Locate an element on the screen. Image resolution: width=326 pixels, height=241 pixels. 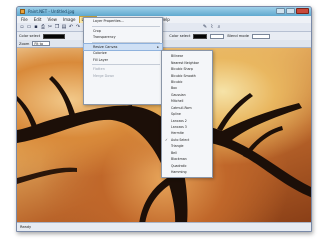
open-icon: ▭ is located at coordinates (29, 27).